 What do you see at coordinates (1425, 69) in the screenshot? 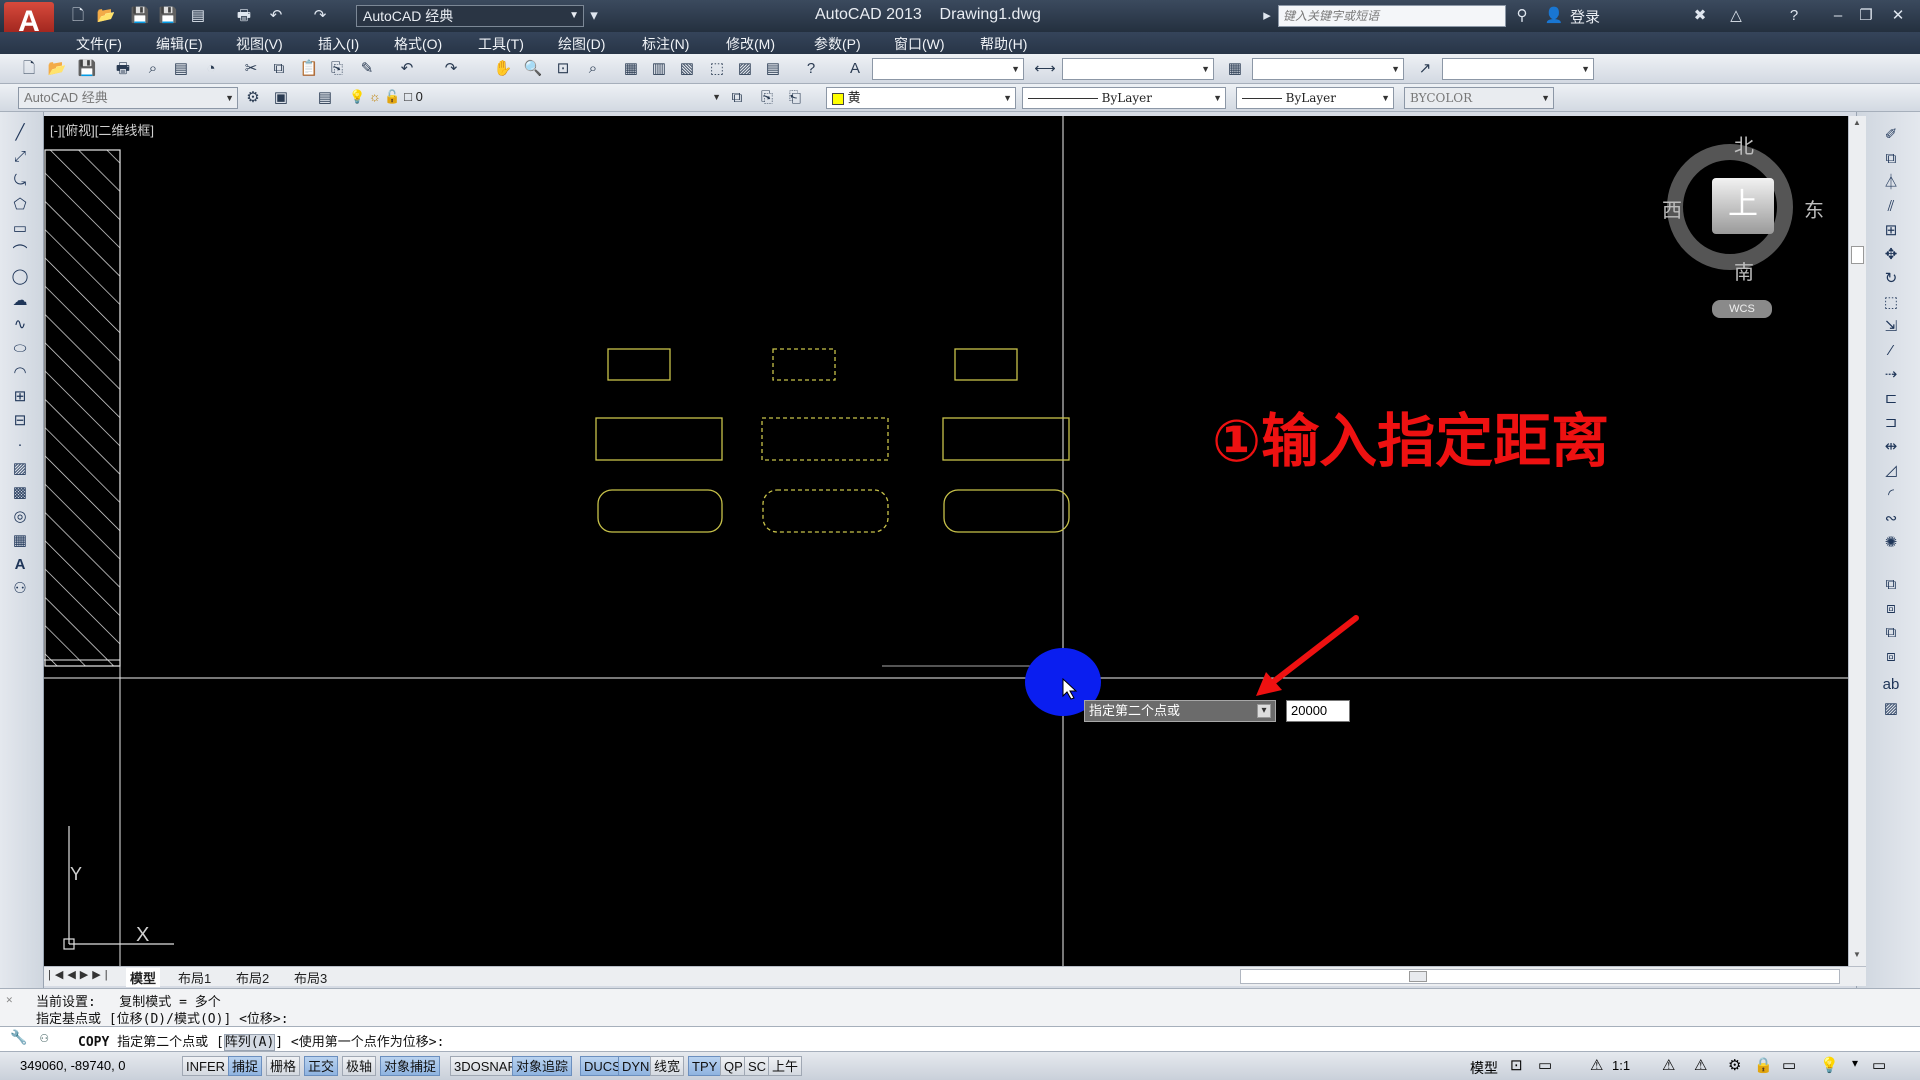
I see `multileader-style-icon: ↗` at bounding box center [1425, 69].